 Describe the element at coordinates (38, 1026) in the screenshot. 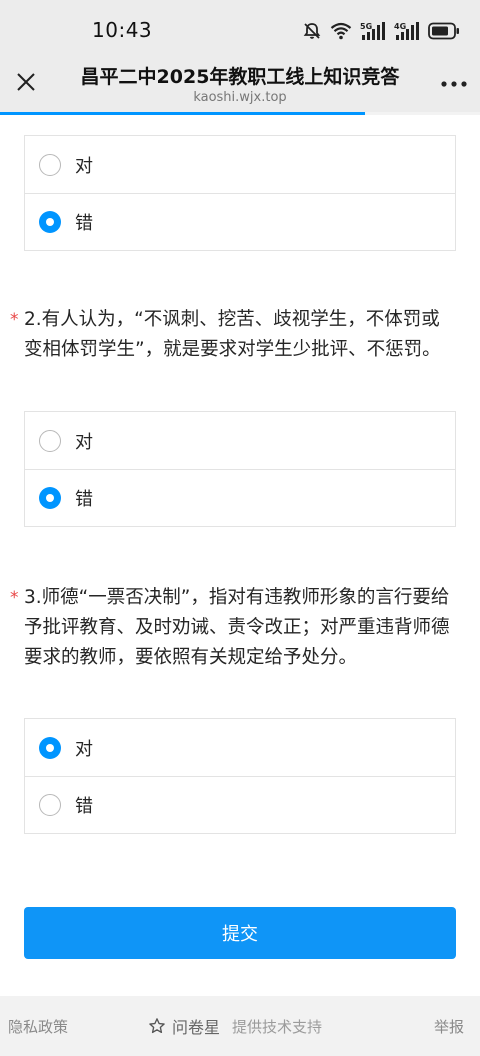

I see `privacy-policy-link: 隐私政策` at that location.